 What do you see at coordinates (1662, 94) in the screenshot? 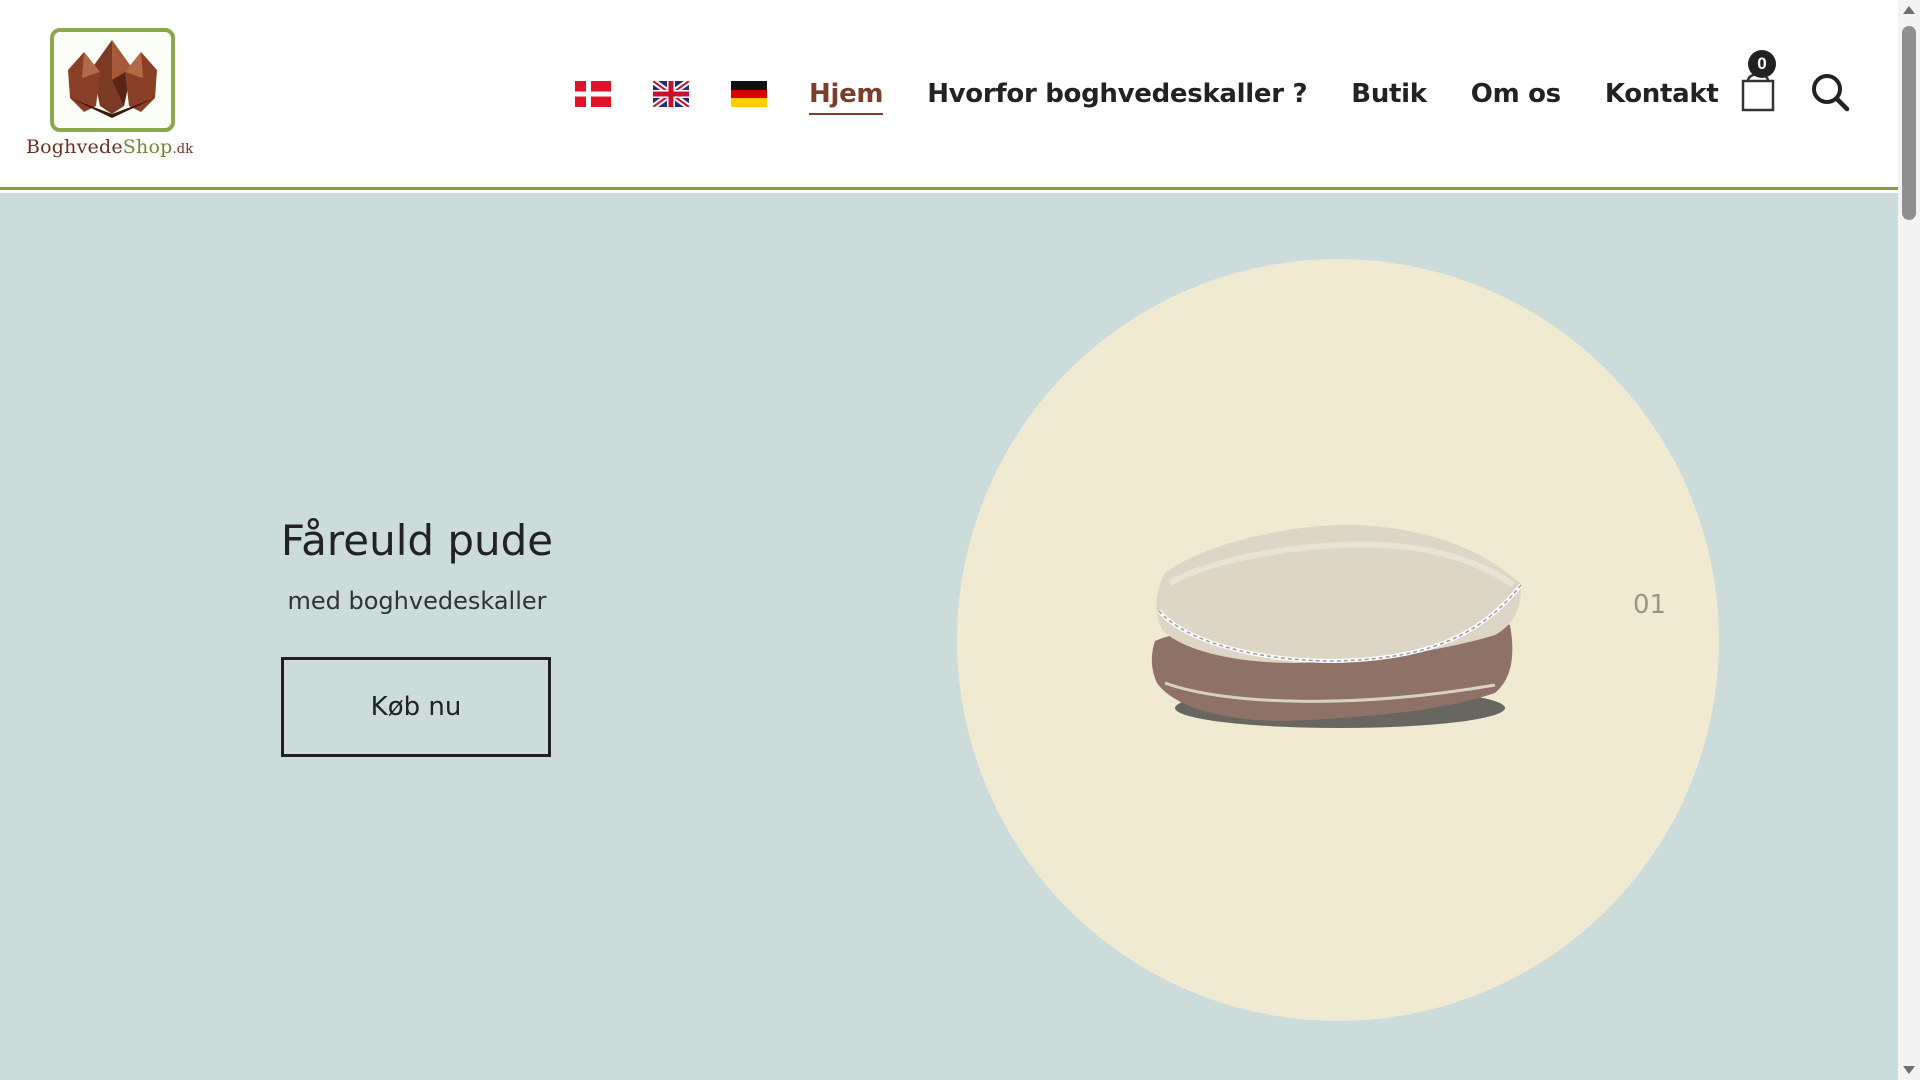
I see `nav-link-kontakt: Kontakt` at bounding box center [1662, 94].